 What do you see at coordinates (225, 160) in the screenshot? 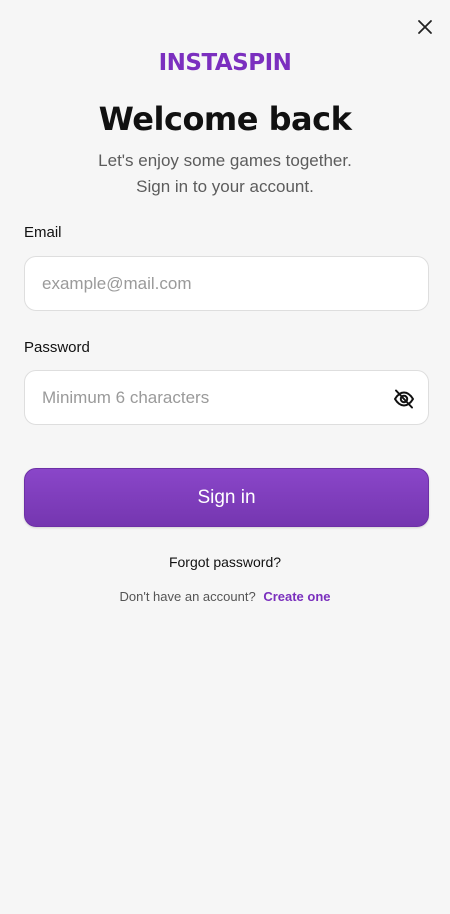
I see `subtitle-line-1: Let's enjoy some games together.` at bounding box center [225, 160].